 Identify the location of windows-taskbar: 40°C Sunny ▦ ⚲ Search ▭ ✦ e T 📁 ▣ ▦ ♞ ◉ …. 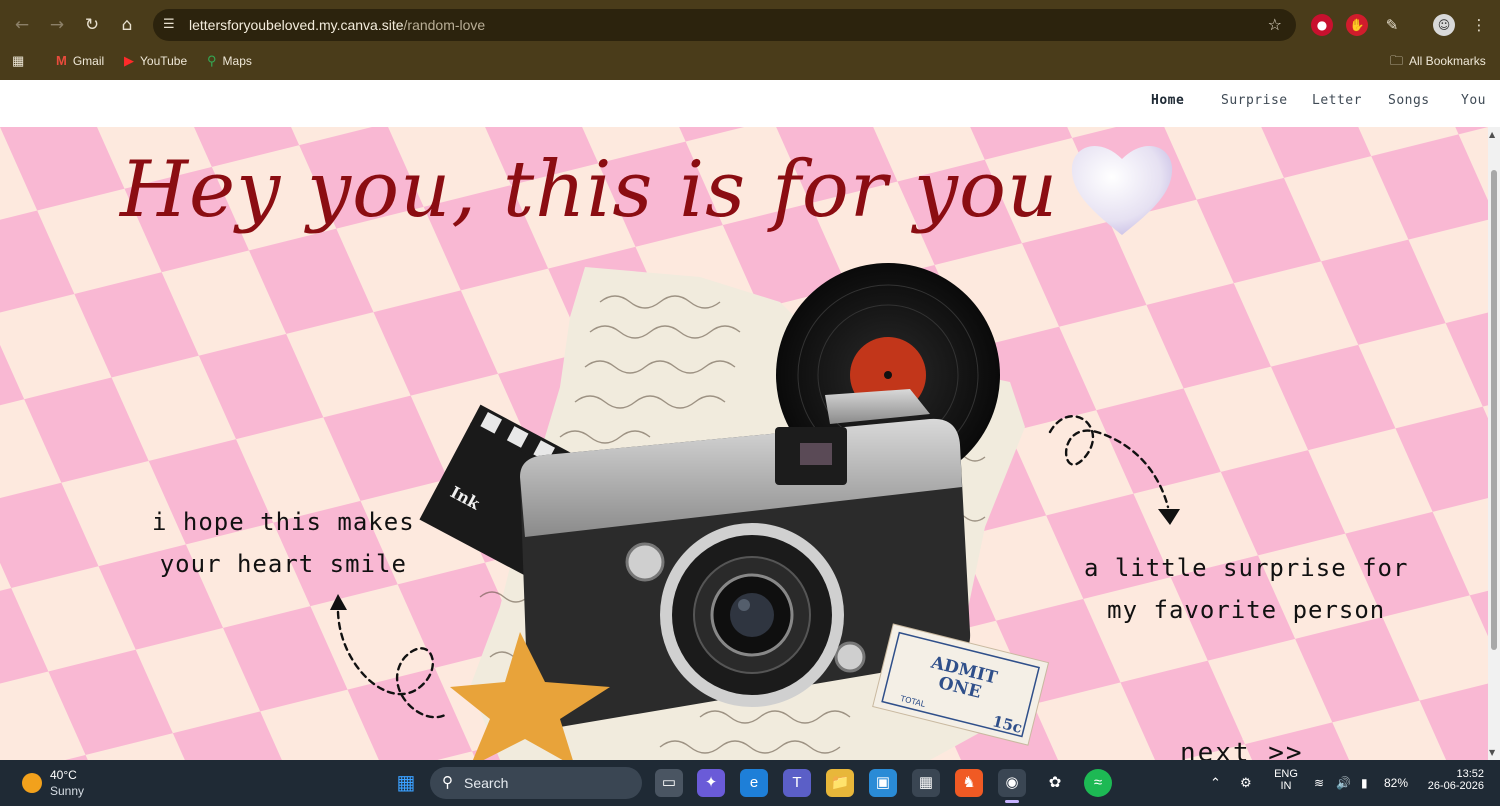
(750, 783).